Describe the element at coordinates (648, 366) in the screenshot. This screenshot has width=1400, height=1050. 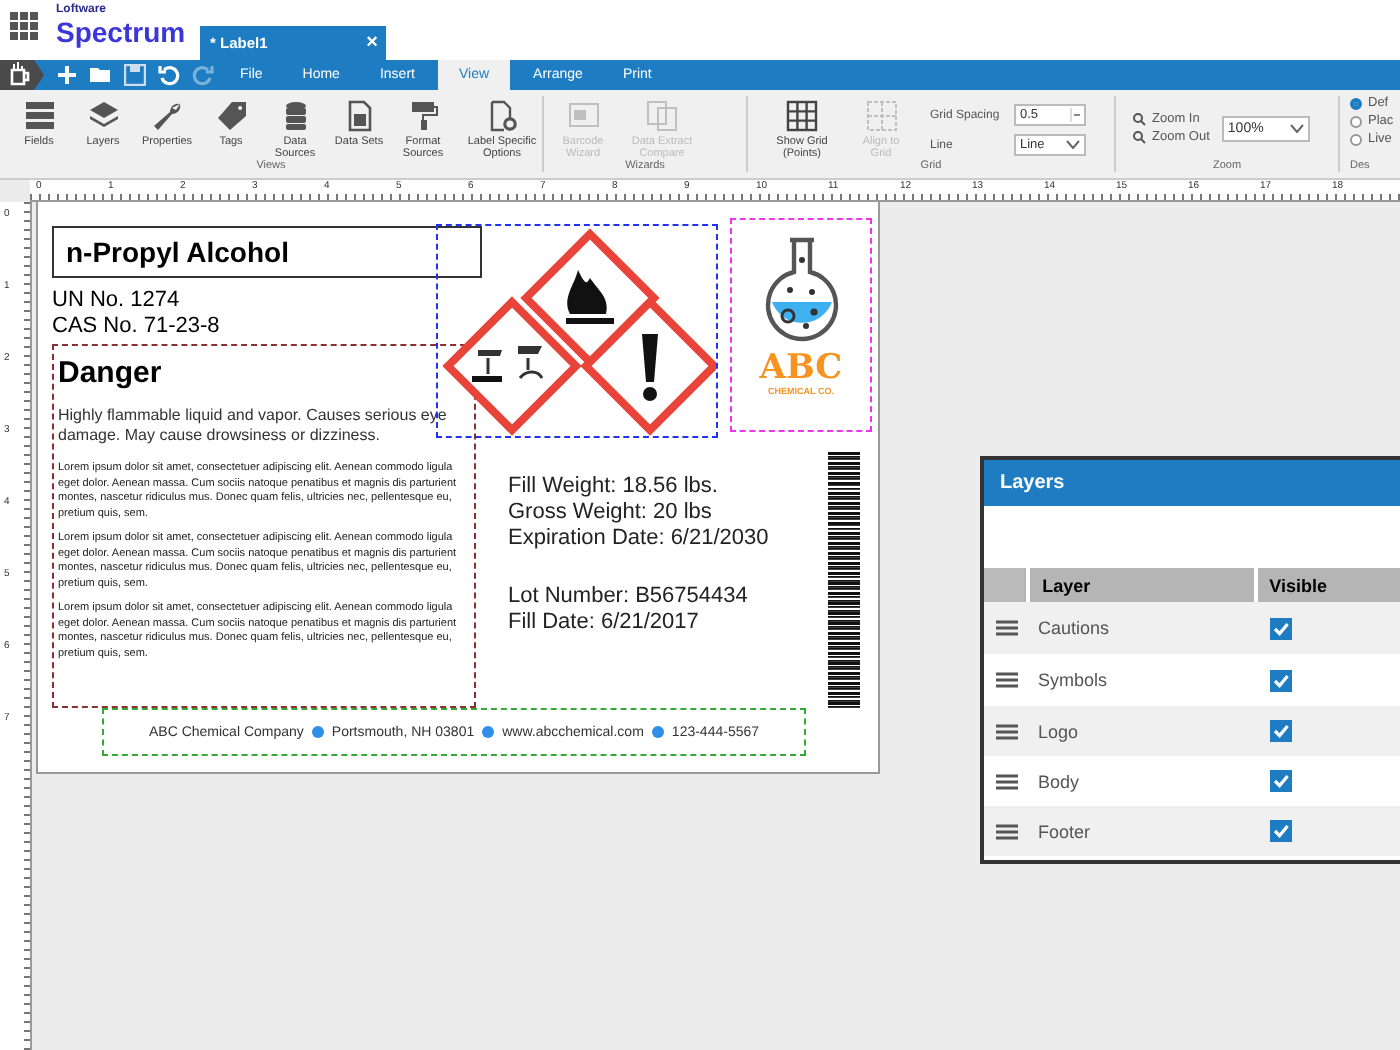
I see `exclamation-pictogram` at that location.